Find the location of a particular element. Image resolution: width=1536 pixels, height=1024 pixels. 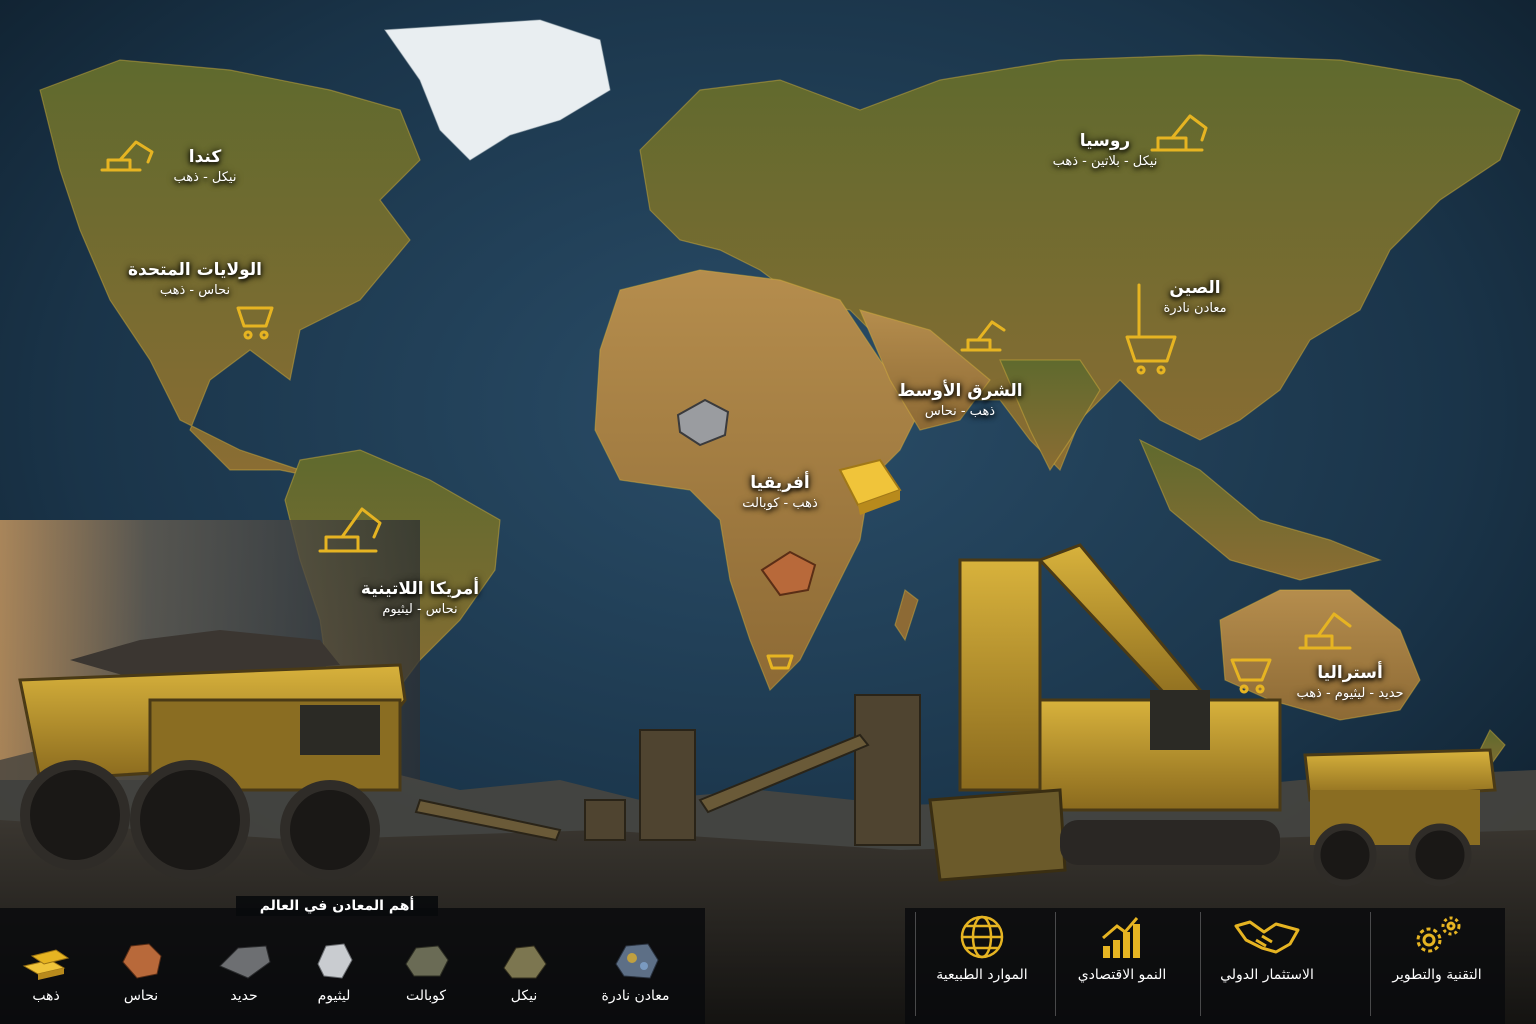

region-label-usa: الولايات المتحدة نحاس - ذهب is located at coordinates (195, 279).